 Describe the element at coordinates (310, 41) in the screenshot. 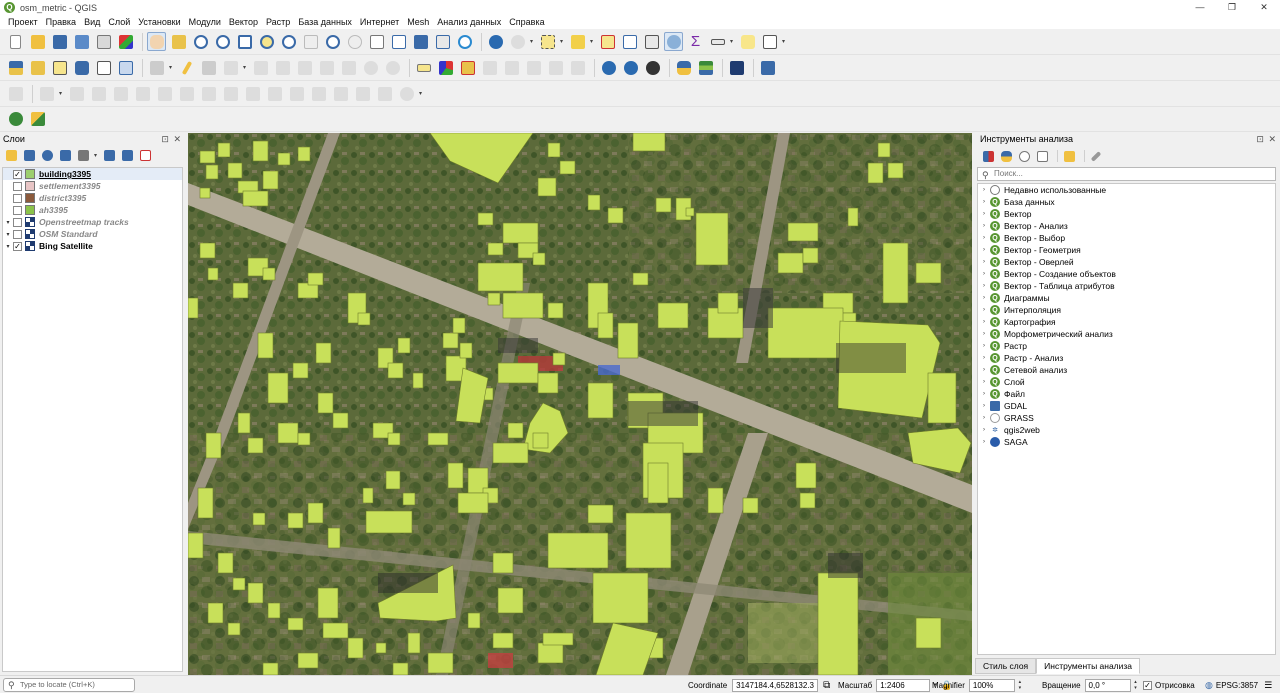

I see `zoom-native-icon` at that location.